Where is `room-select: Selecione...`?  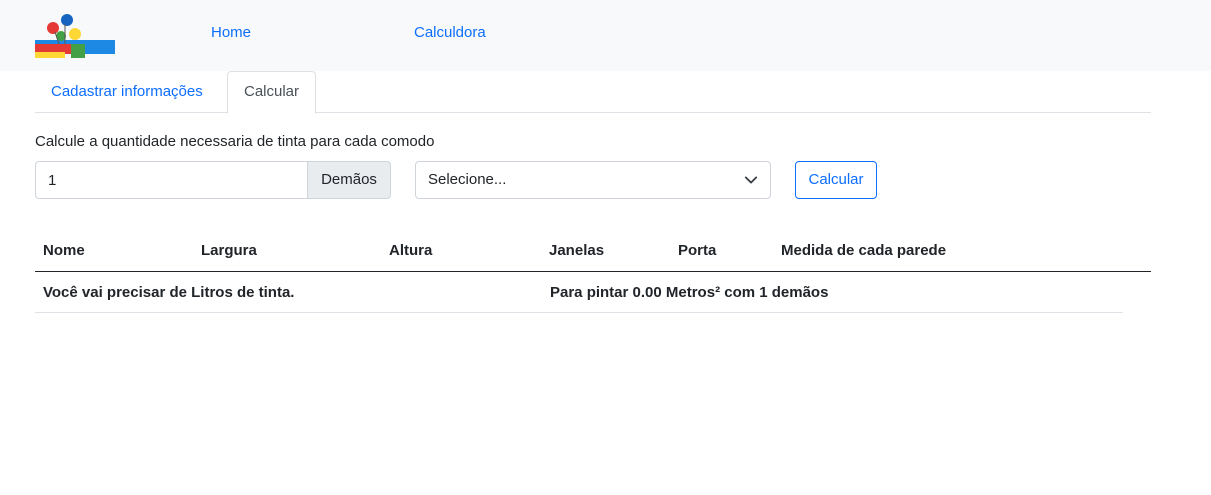
room-select: Selecione... is located at coordinates (593, 180).